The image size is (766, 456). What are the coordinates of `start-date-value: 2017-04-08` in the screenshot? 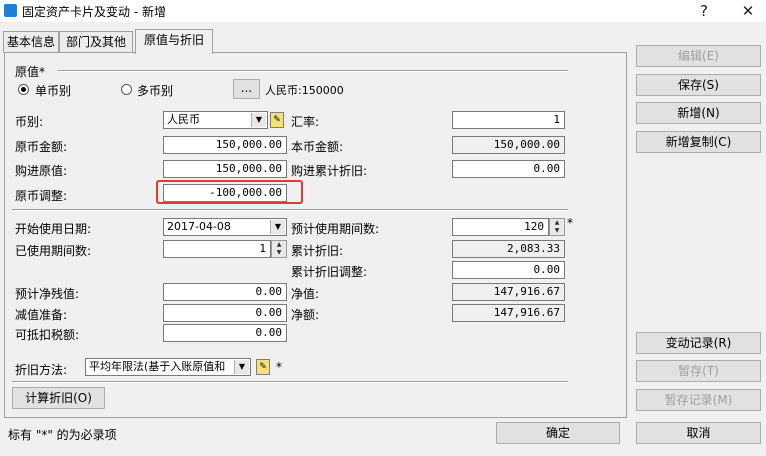 It's located at (199, 226).